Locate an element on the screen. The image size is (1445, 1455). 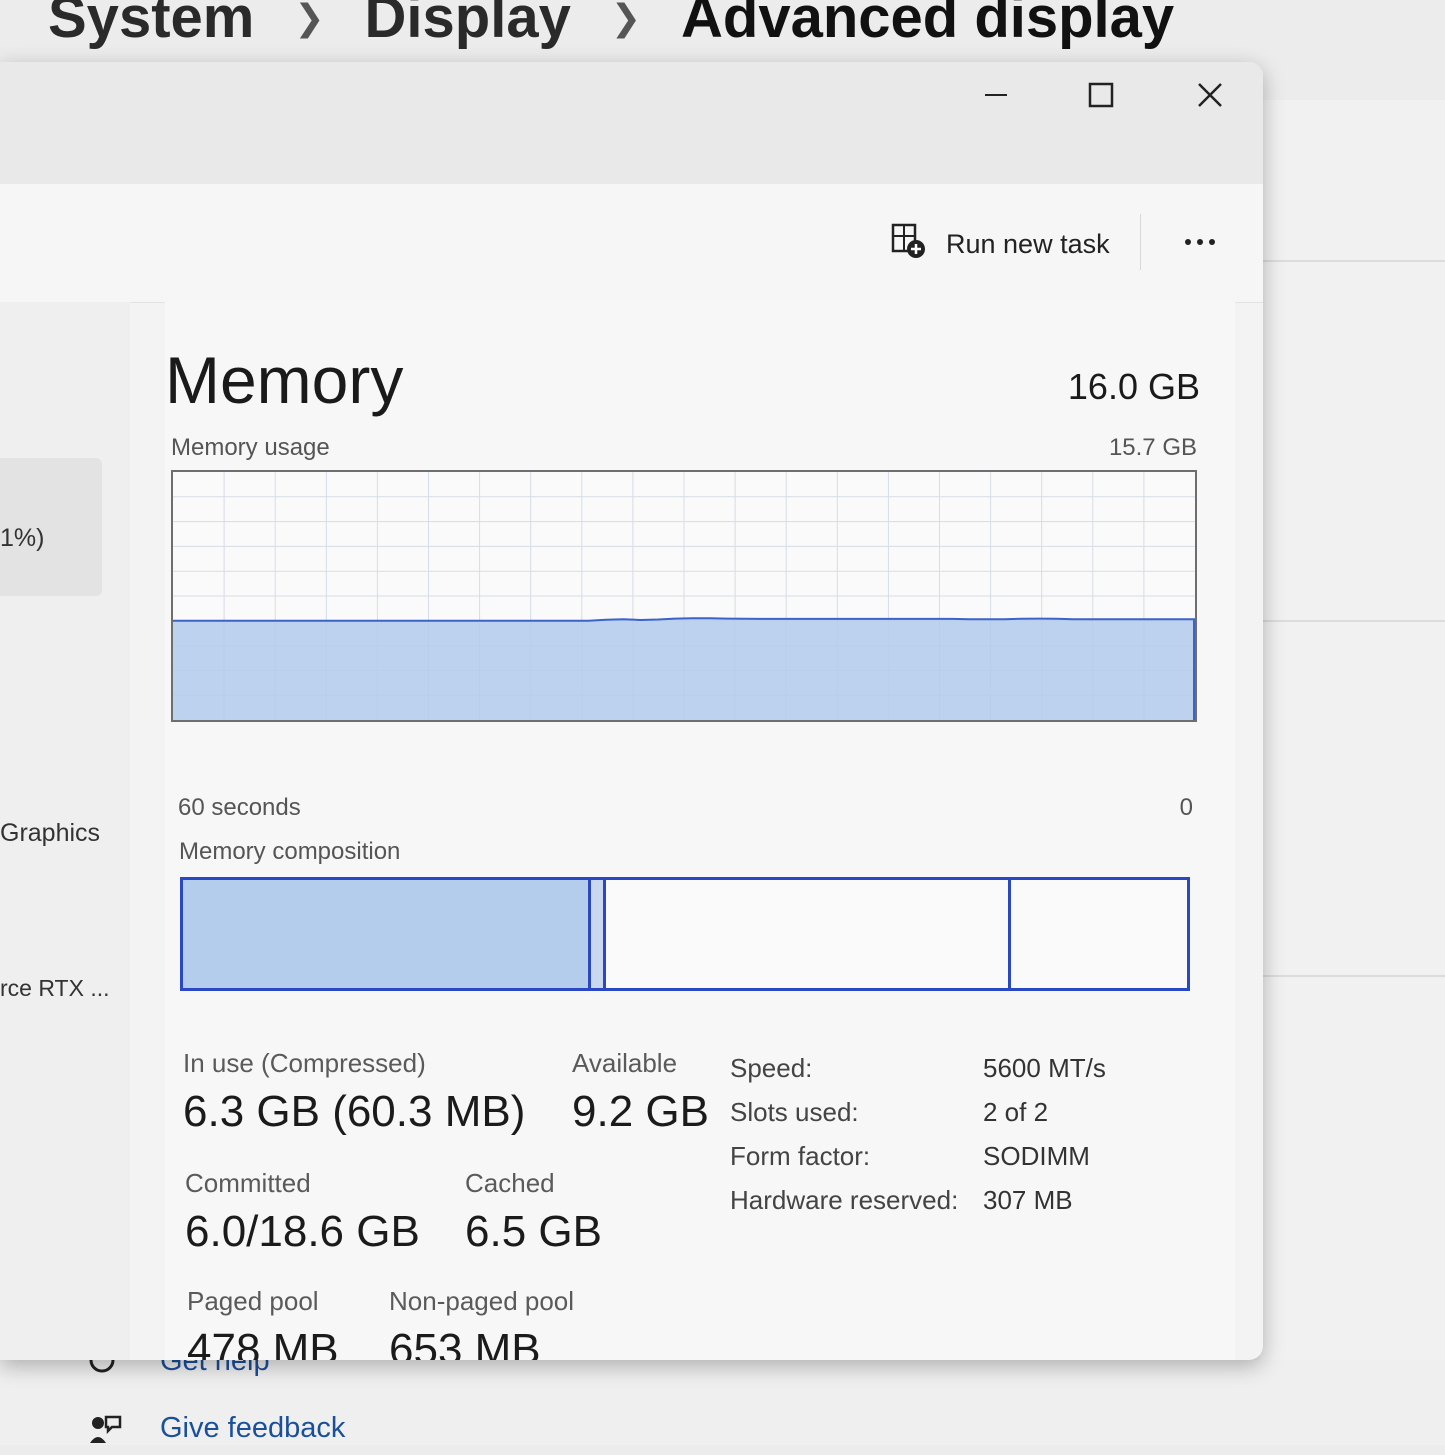
stat-non-paged-pool-label: Non-paged pool is located at coordinates (482, 1301).